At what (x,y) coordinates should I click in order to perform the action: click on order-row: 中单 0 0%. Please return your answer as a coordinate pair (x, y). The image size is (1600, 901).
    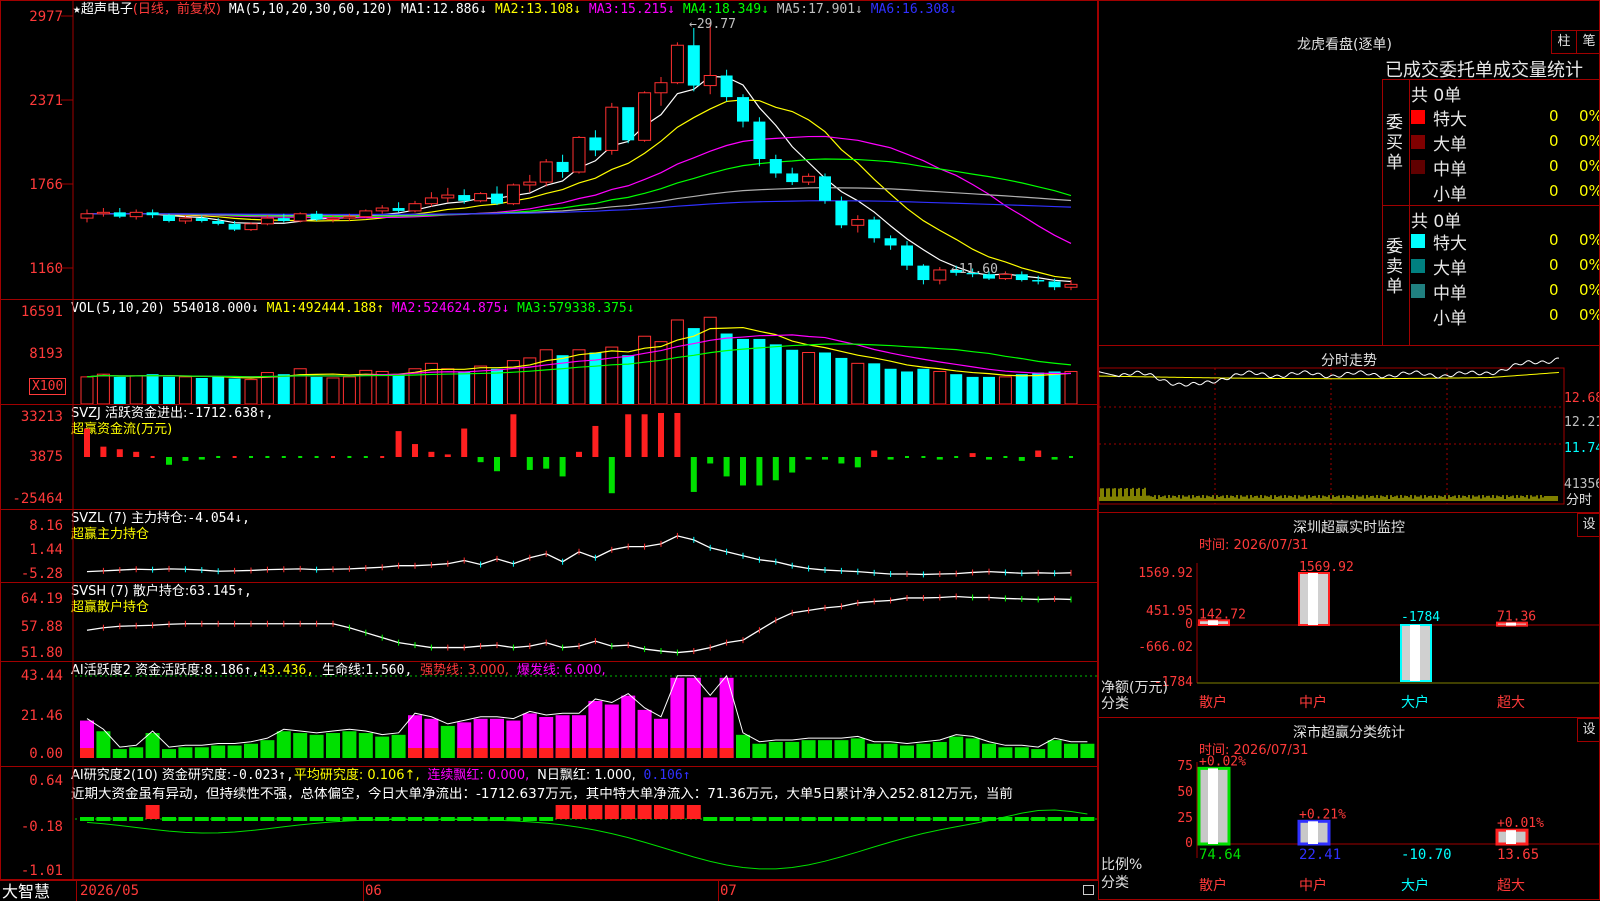
    Looking at the image, I should click on (1505, 167).